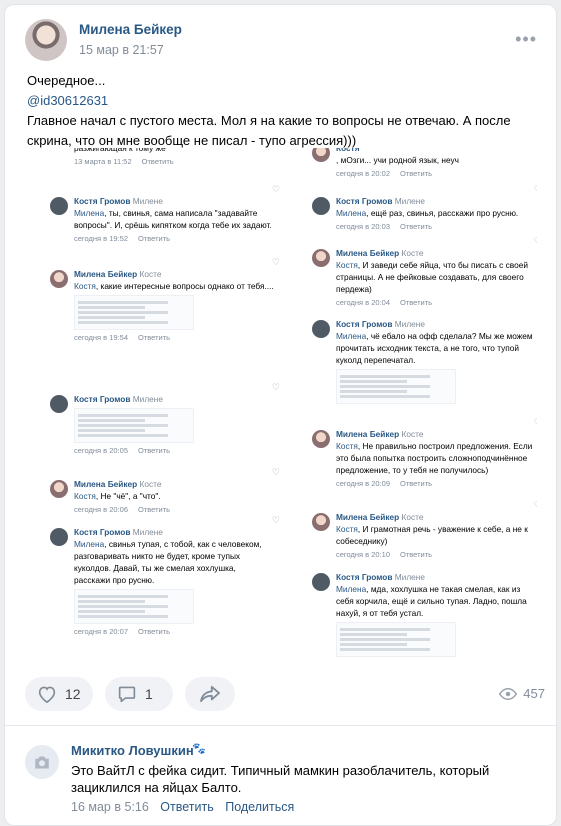  What do you see at coordinates (121, 50) in the screenshot?
I see `post-date: 15 мар в 21:57` at bounding box center [121, 50].